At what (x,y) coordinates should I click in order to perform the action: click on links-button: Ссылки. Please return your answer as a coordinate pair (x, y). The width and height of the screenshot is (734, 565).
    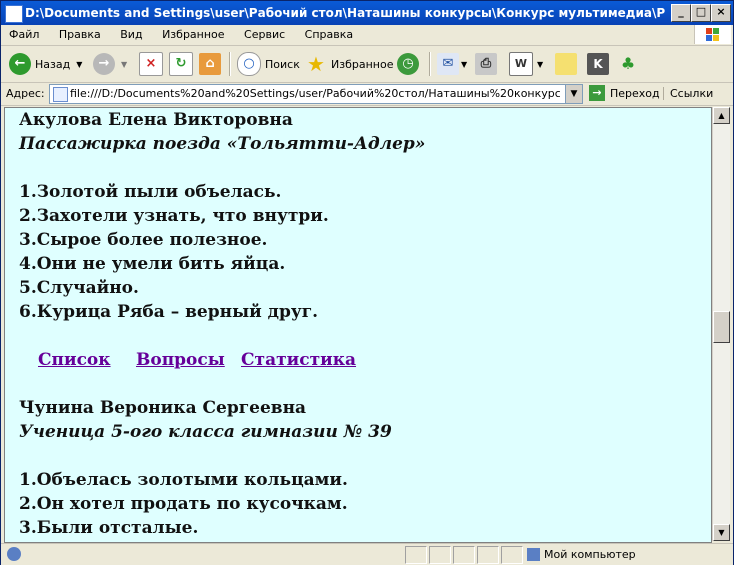
    Looking at the image, I should click on (688, 93).